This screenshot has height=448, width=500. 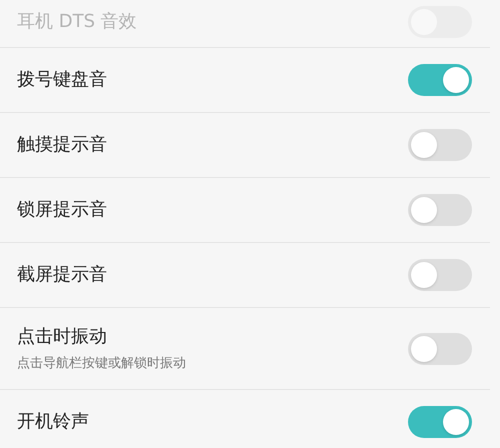 What do you see at coordinates (62, 275) in the screenshot?
I see `setting-label: 截屏提示音` at bounding box center [62, 275].